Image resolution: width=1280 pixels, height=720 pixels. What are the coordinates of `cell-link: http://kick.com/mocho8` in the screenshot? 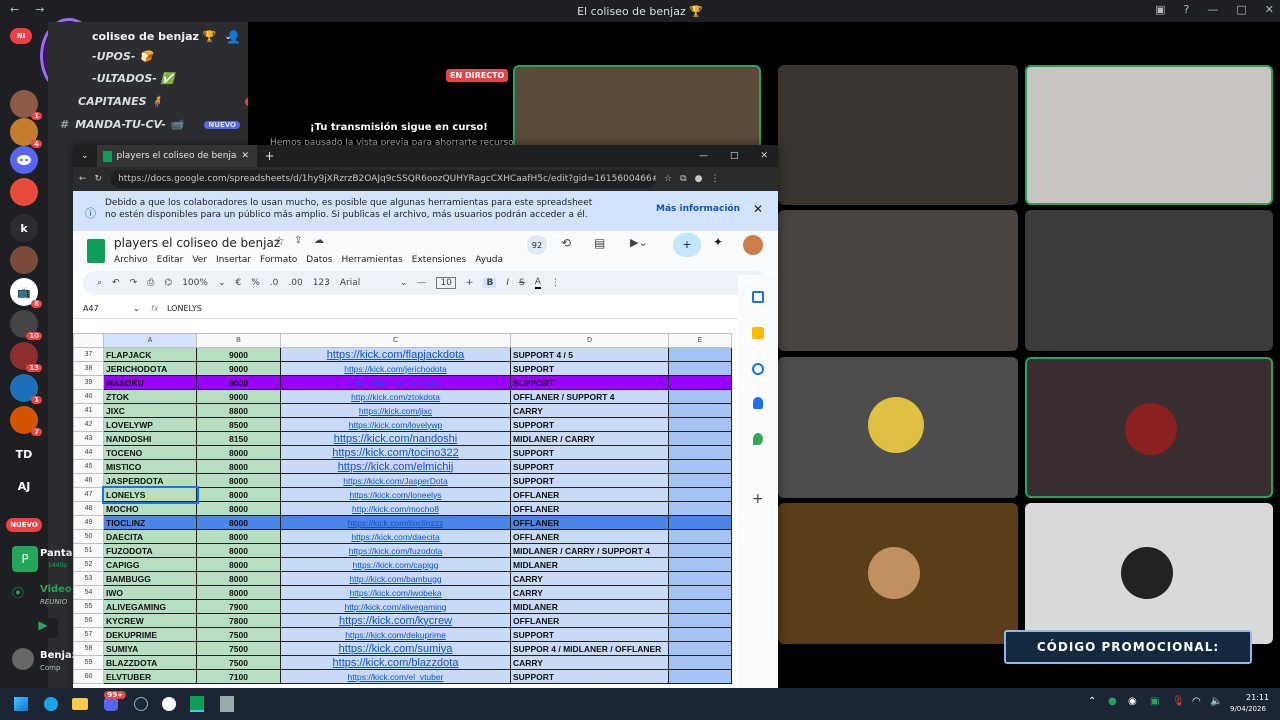 It's located at (395, 508).